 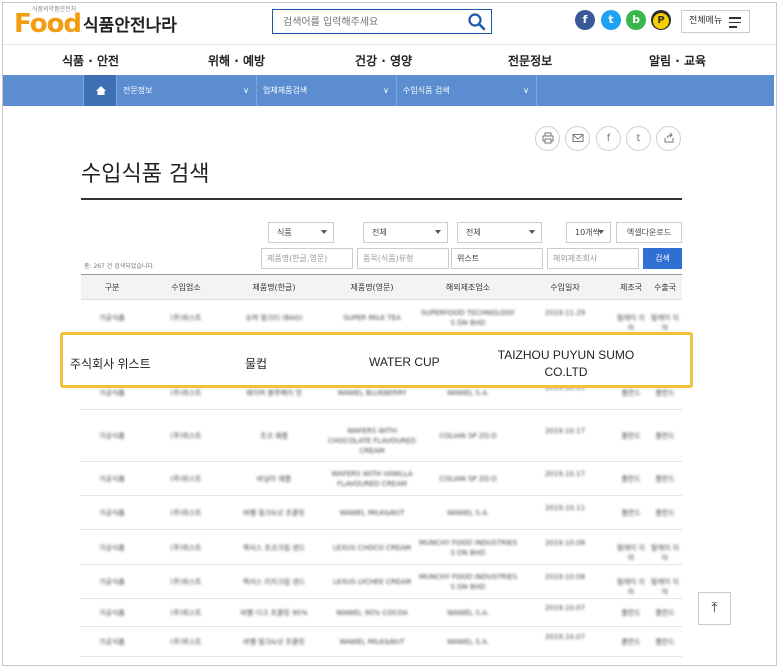 I want to click on table-cell: 2019.11.29, so click(x=565, y=312).